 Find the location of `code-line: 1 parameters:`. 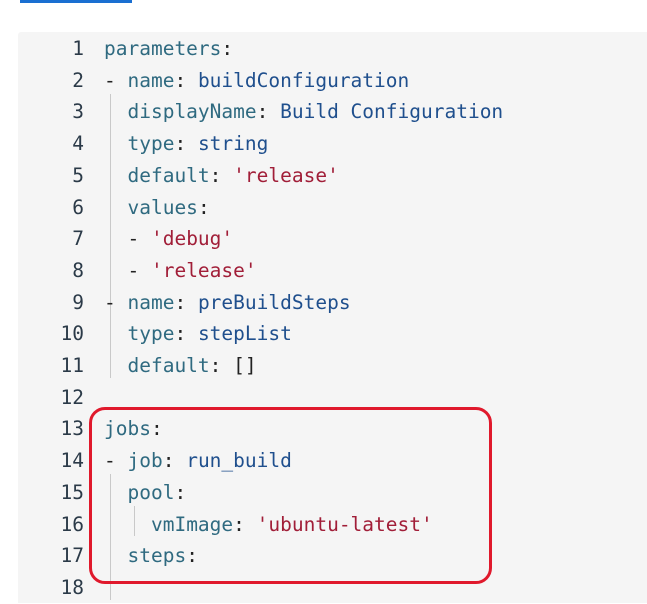

code-line: 1 parameters: is located at coordinates (332, 49).